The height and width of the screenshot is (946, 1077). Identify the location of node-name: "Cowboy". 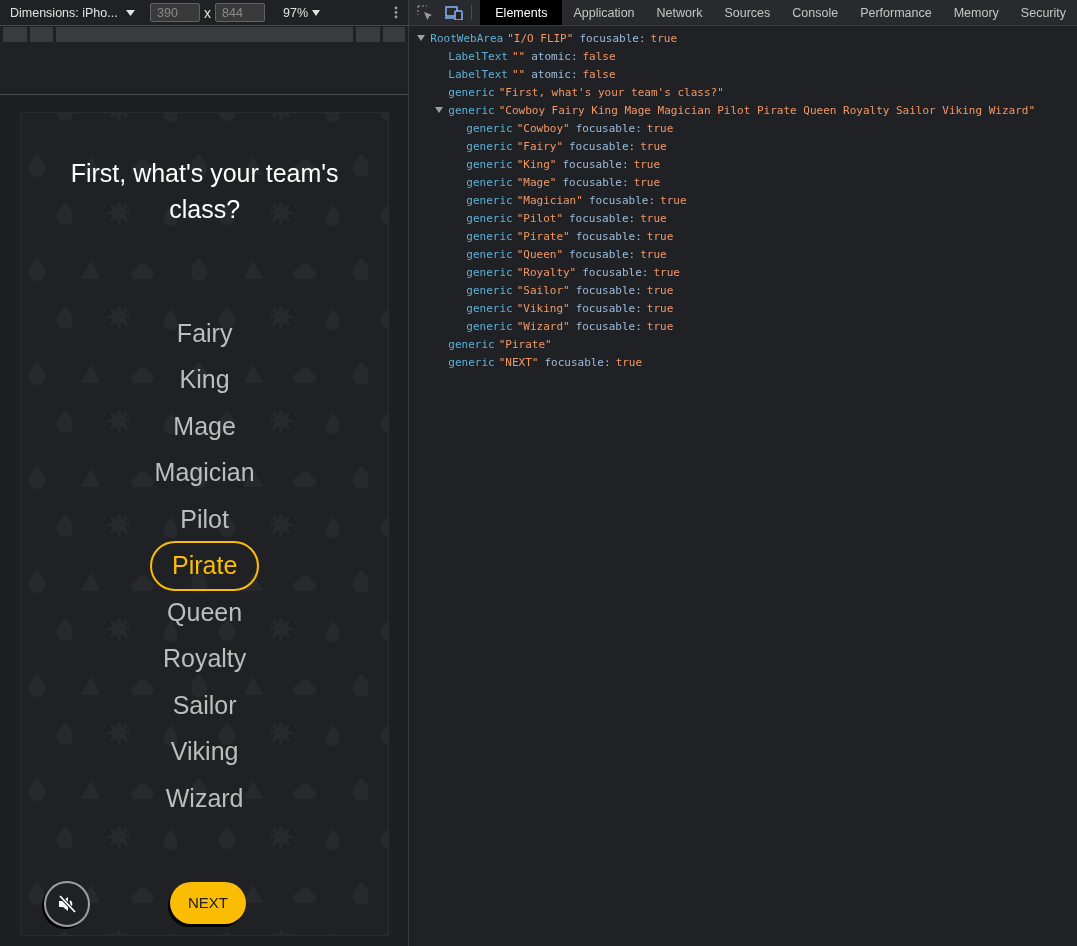
(543, 128).